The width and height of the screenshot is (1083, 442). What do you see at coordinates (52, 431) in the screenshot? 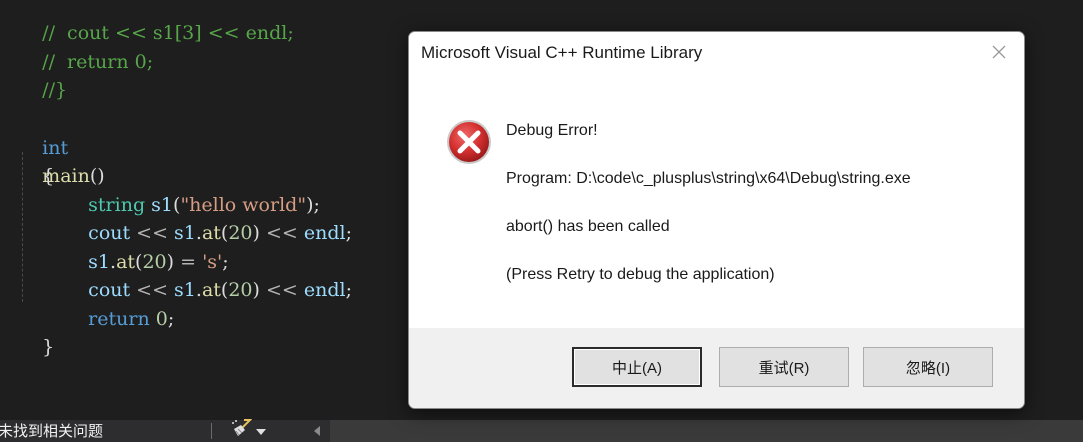
I see `status-message: 未找到相关问题` at bounding box center [52, 431].